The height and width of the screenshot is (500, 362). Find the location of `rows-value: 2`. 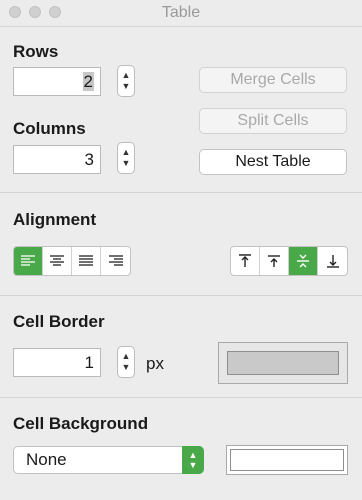

rows-value: 2 is located at coordinates (88, 81).